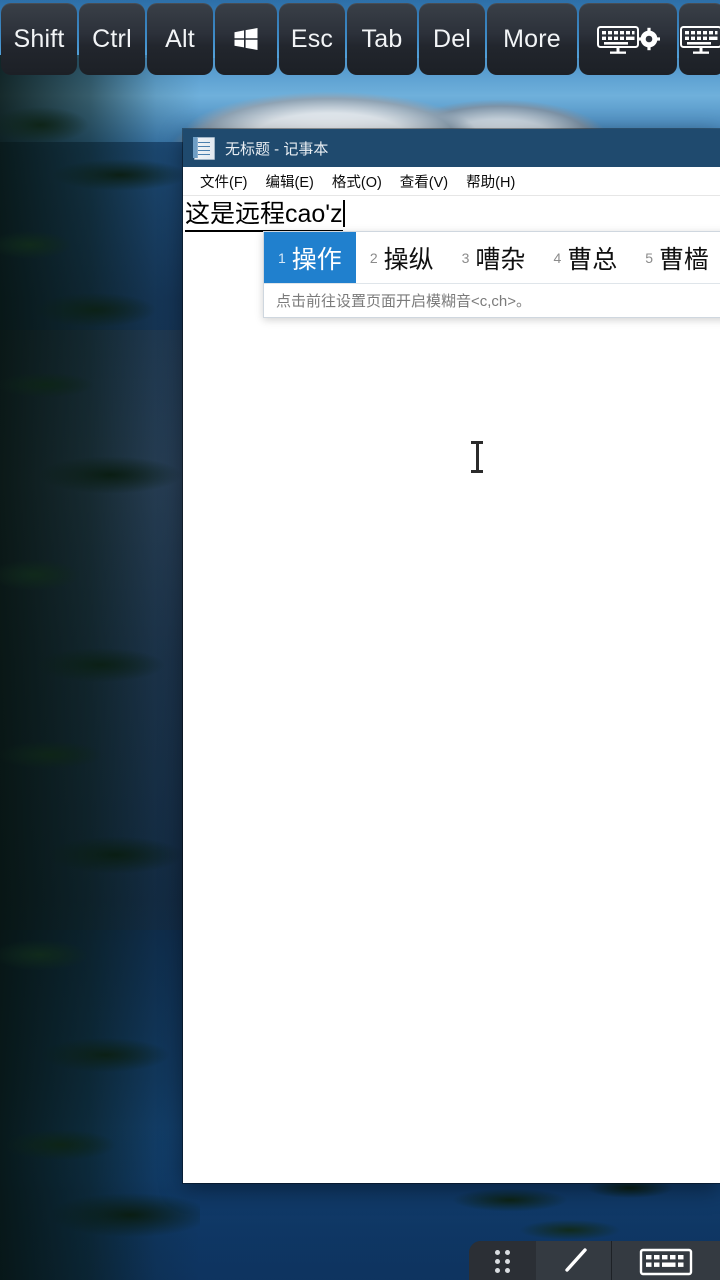  I want to click on pen-button, so click(574, 1260).